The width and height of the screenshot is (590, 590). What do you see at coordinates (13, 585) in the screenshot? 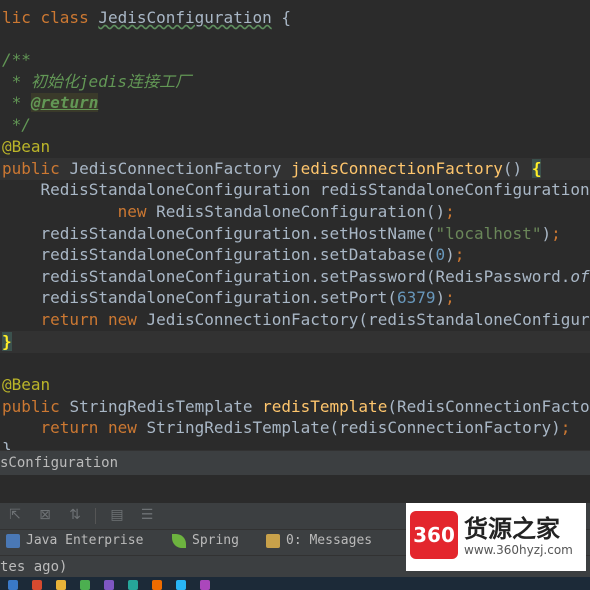
I see `start-icon` at bounding box center [13, 585].